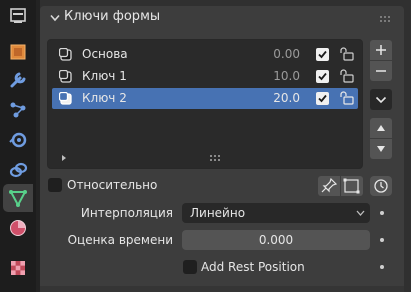 The height and width of the screenshot is (292, 411). I want to click on add-rest-position-label: Add Rest Position, so click(253, 267).